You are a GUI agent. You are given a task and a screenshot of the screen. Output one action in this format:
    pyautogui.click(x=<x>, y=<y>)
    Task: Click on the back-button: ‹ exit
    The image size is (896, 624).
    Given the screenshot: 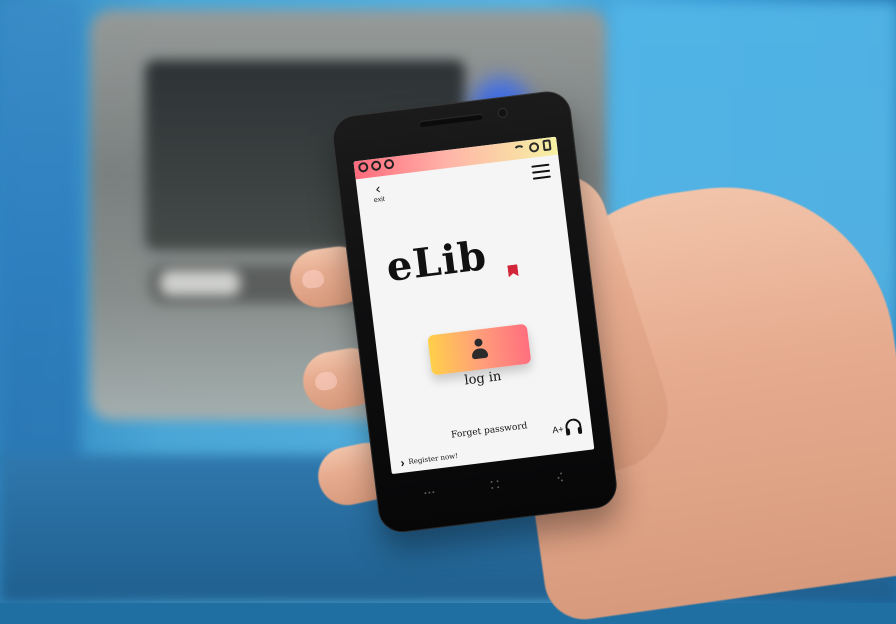 What is the action you would take?
    pyautogui.click(x=378, y=193)
    